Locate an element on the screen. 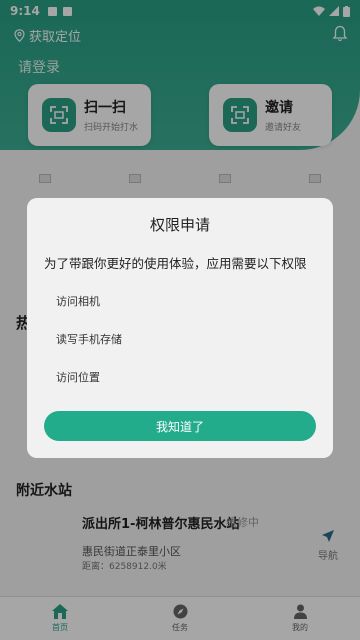 Image resolution: width=360 pixels, height=640 pixels. permission-item: 读写手机存储 is located at coordinates (89, 339).